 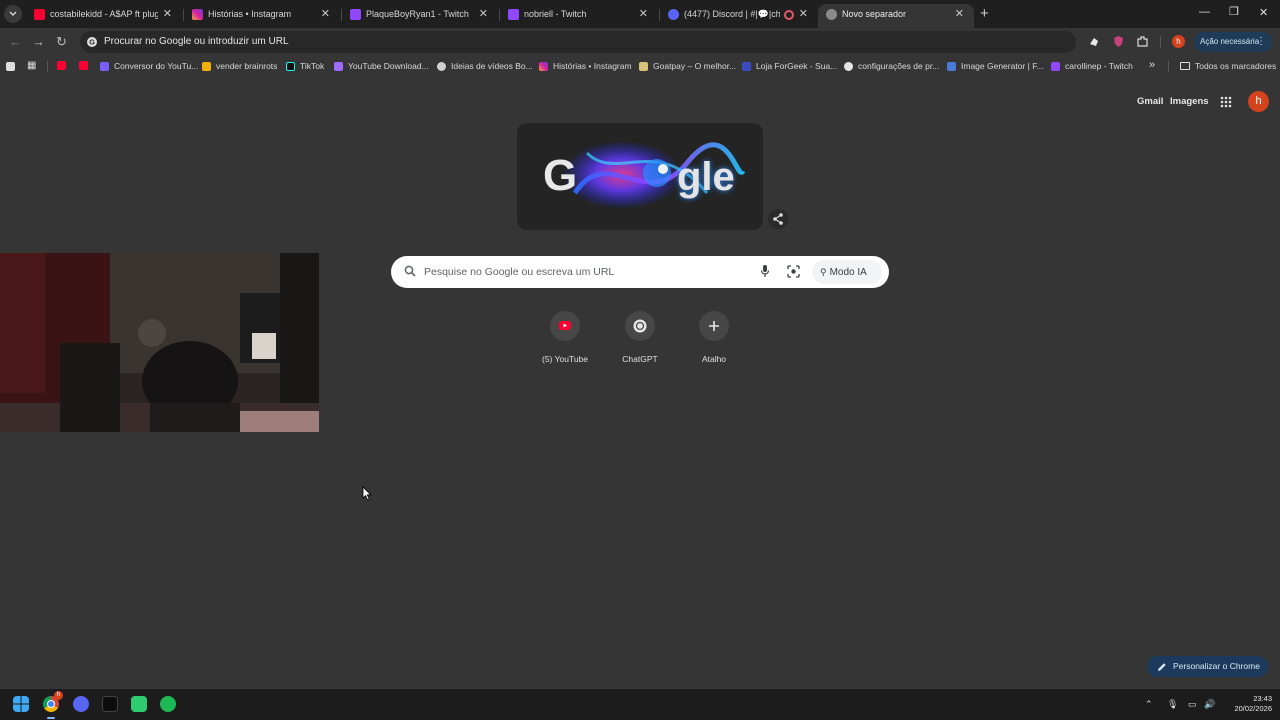 I want to click on capcut-taskbar-icon, so click(x=110, y=704).